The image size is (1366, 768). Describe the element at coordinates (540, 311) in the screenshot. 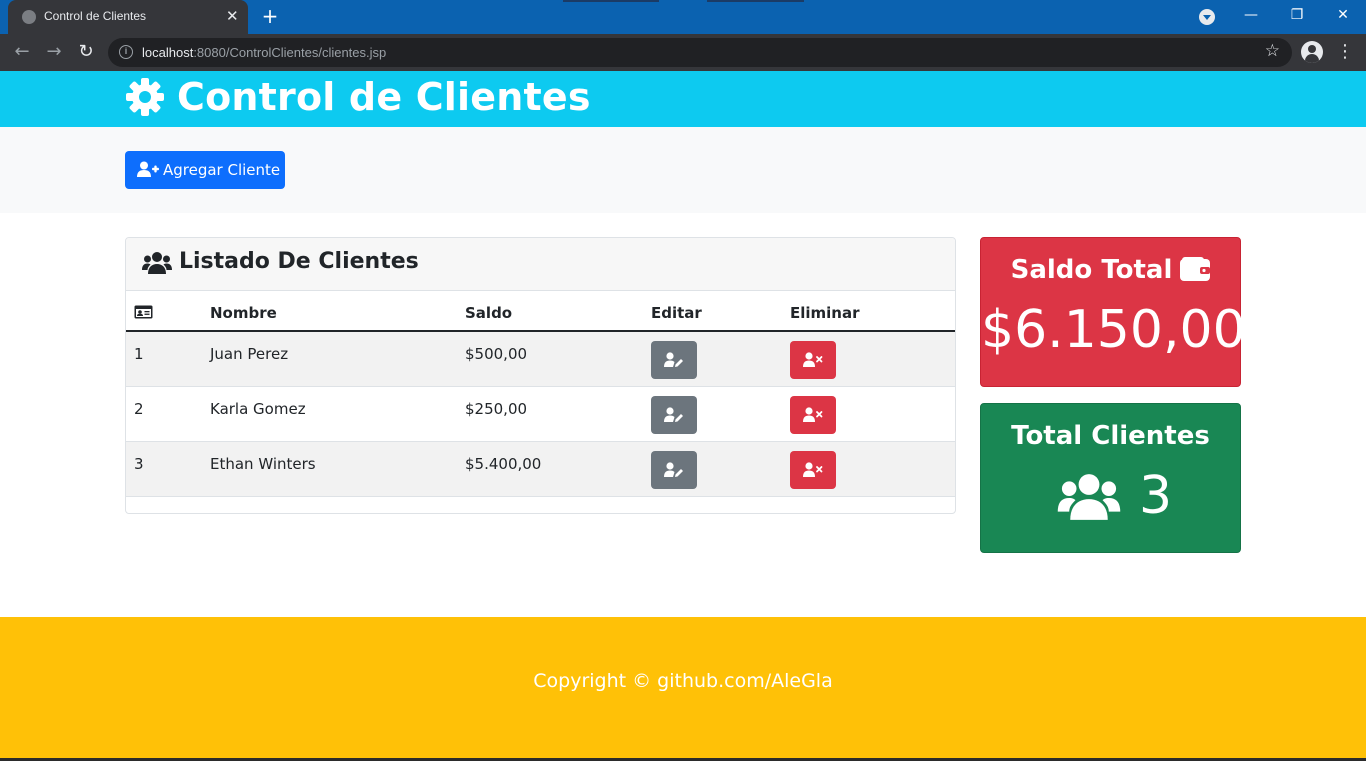

I see `table-header: Nombre Saldo Editar Eliminar` at that location.